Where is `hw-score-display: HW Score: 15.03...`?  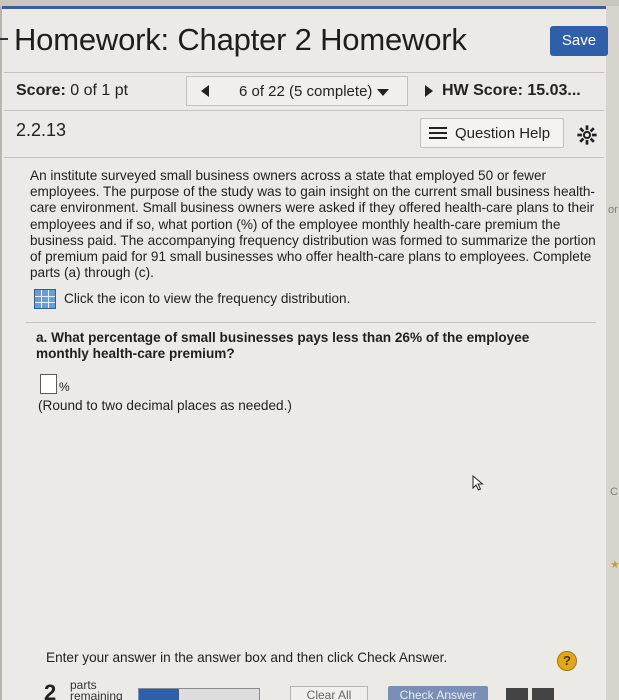
hw-score-display: HW Score: 15.03... is located at coordinates (511, 91).